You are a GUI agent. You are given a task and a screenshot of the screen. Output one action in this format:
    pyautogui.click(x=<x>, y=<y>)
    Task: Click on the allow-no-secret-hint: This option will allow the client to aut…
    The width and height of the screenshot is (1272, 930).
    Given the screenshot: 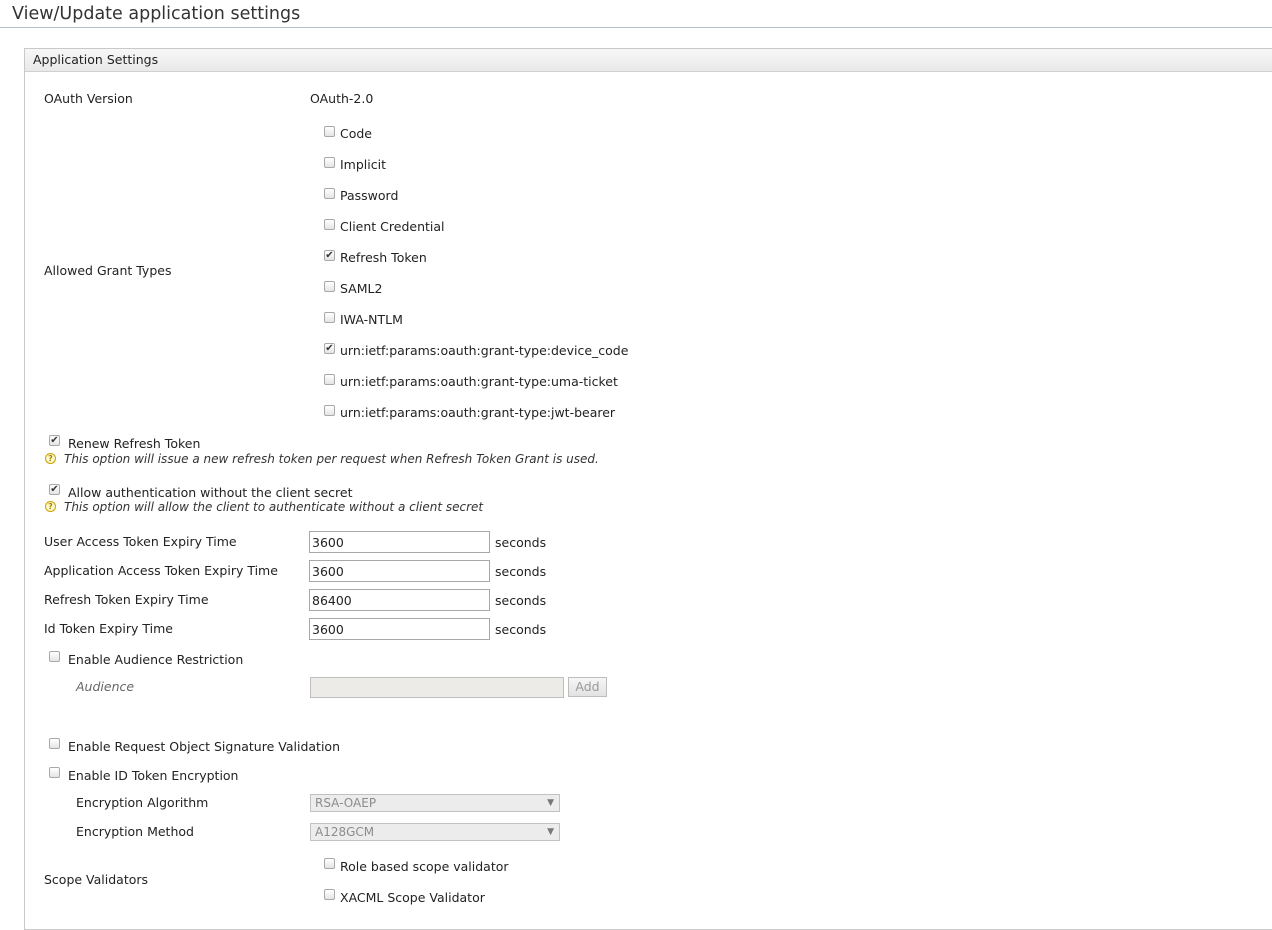 What is the action you would take?
    pyautogui.click(x=274, y=507)
    